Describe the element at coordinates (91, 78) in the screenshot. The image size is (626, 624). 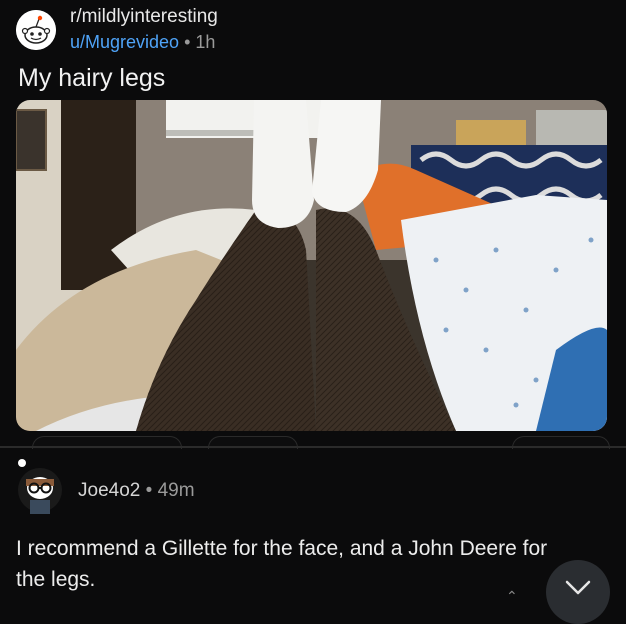
I see `post-title: My hairy legs` at that location.